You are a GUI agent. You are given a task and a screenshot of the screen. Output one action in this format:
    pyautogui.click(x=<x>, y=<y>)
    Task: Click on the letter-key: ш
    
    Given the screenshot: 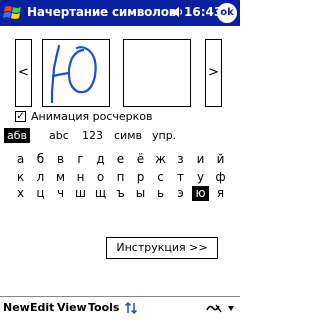 What is the action you would take?
    pyautogui.click(x=80, y=193)
    